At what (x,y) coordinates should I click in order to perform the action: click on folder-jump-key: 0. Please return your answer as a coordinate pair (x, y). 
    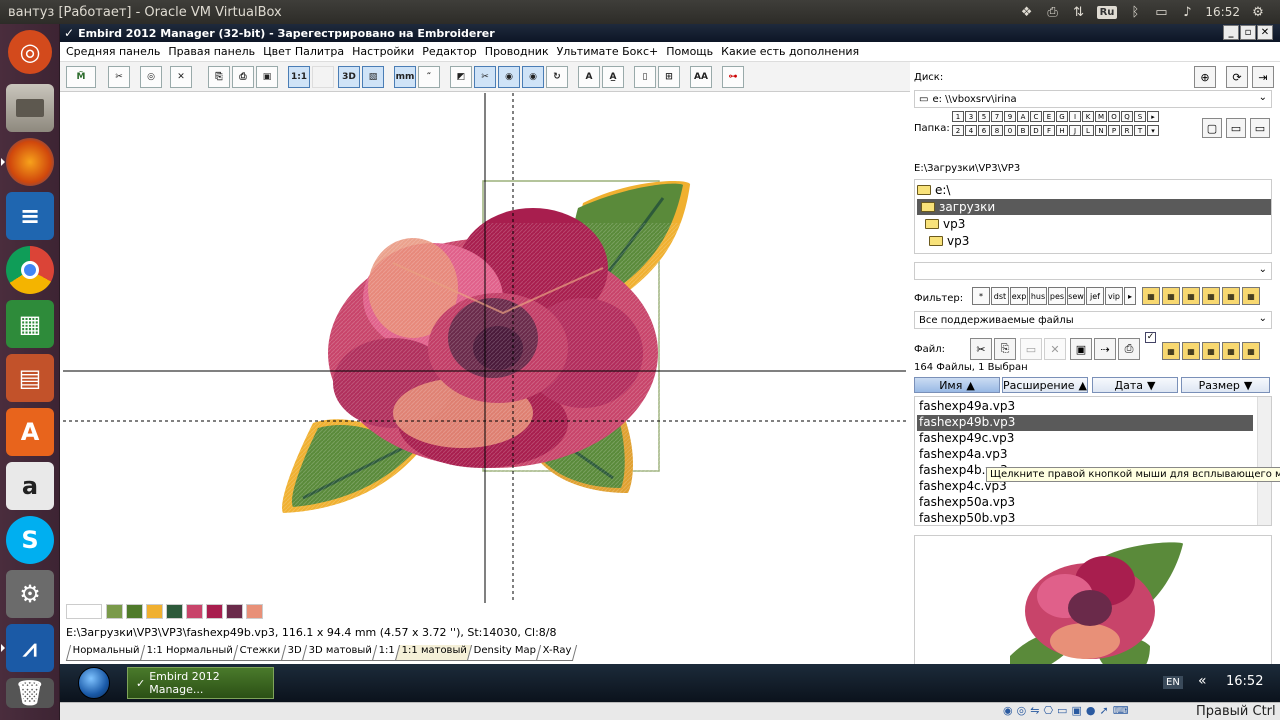
    Looking at the image, I should click on (1010, 130).